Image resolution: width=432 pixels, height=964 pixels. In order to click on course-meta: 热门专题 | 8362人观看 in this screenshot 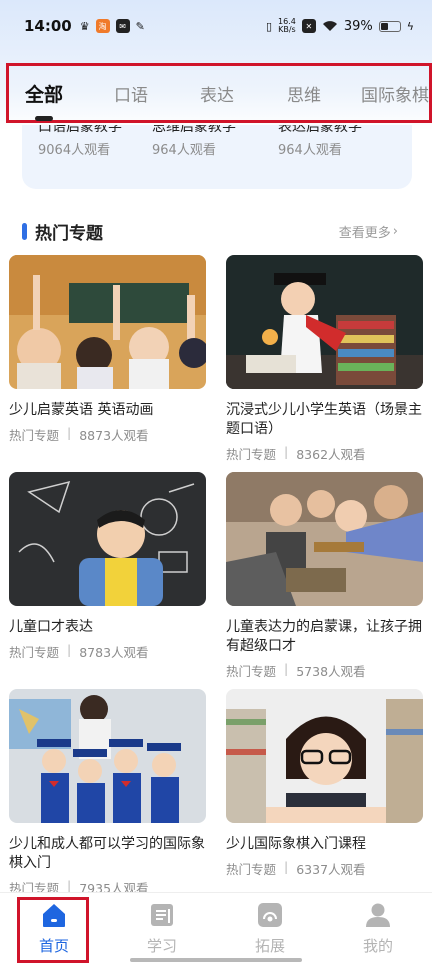, I will do `click(324, 453)`.